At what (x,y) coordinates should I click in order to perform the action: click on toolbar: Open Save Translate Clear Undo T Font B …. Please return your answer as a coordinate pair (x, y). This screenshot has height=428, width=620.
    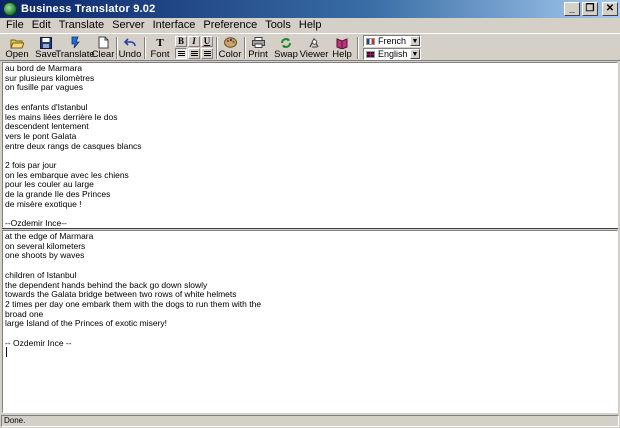
    Looking at the image, I should click on (310, 47).